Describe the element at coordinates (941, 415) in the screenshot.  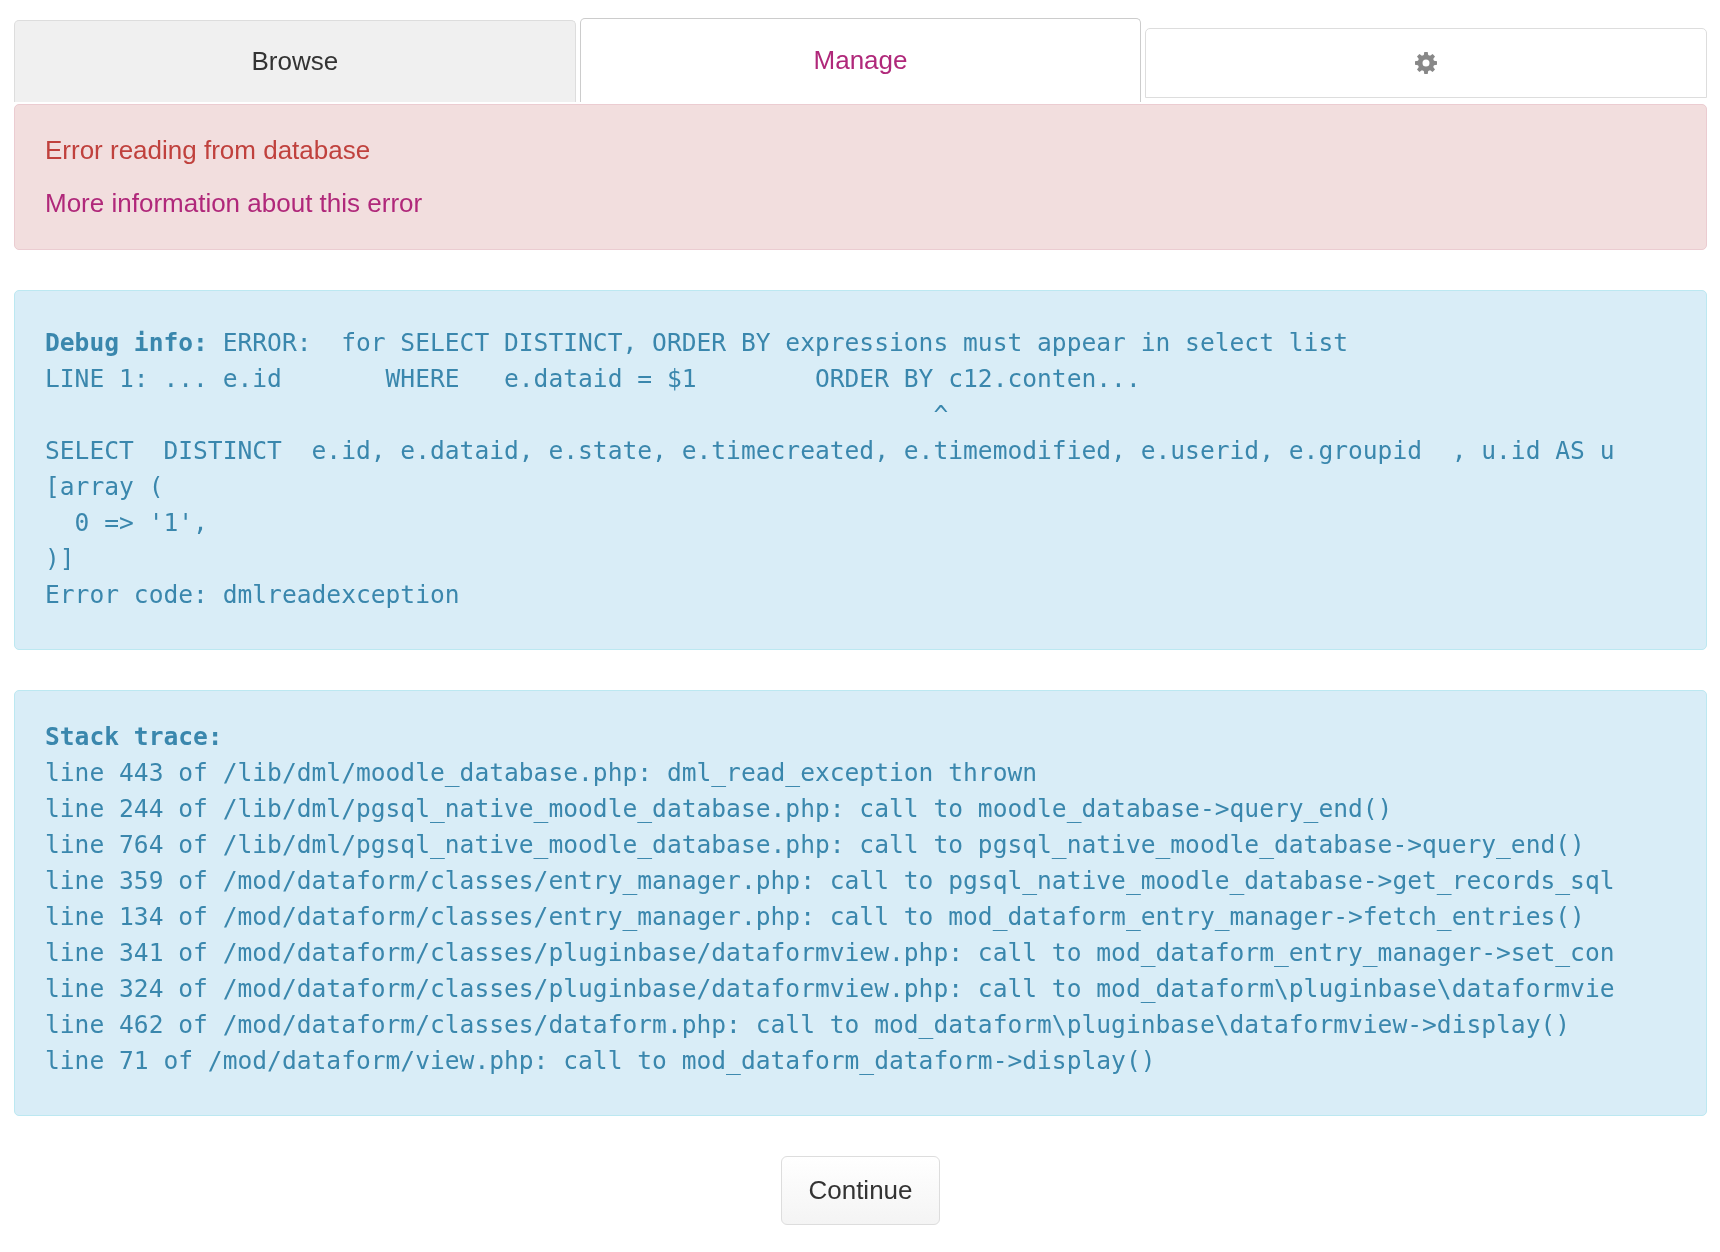
I see `debug-line: ^` at that location.